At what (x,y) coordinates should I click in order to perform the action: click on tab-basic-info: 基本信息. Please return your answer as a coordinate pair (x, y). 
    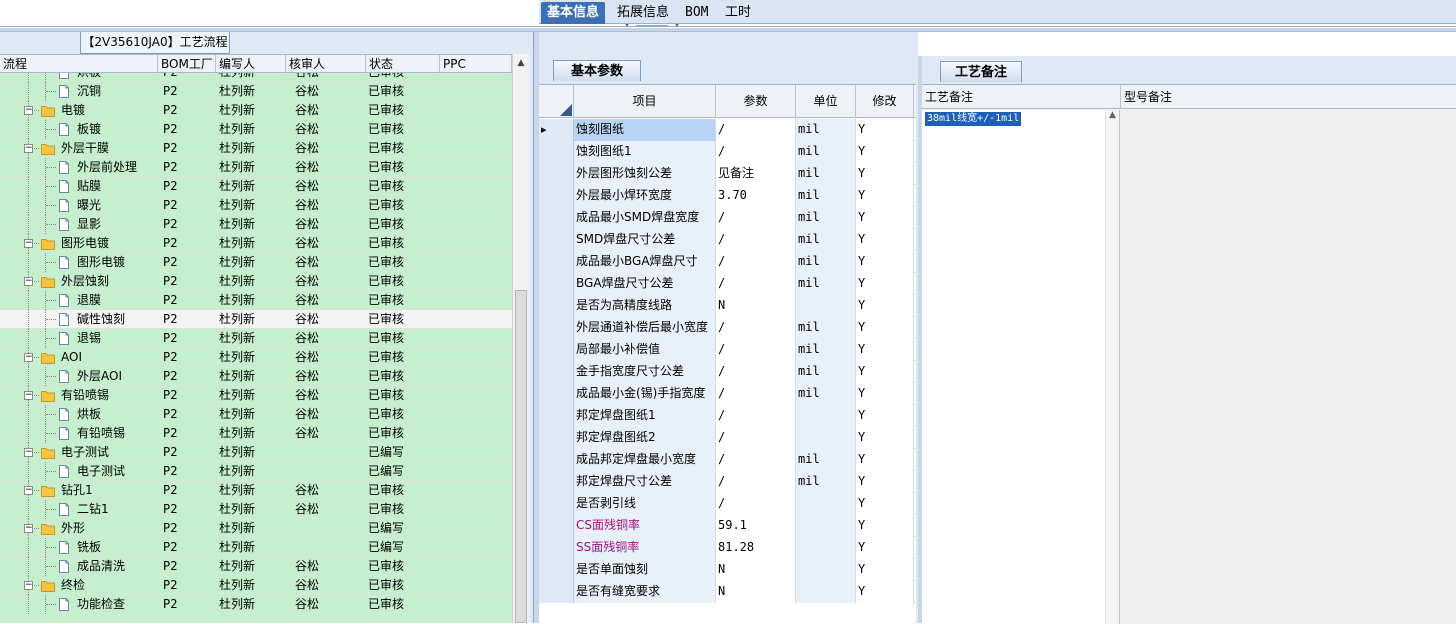
    Looking at the image, I should click on (573, 13).